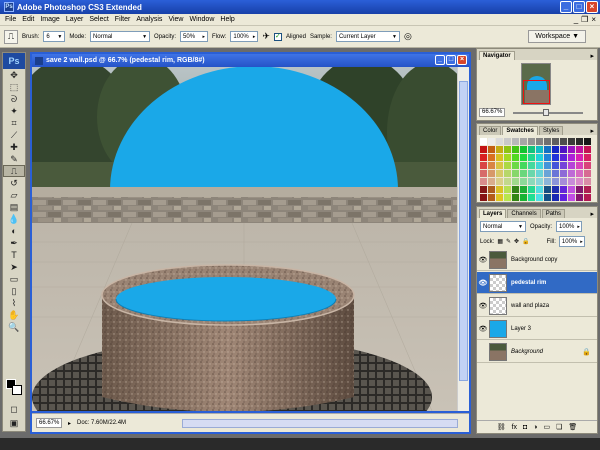  Describe the element at coordinates (584, 19) in the screenshot. I see `doc-restore-icon: ❐` at that location.